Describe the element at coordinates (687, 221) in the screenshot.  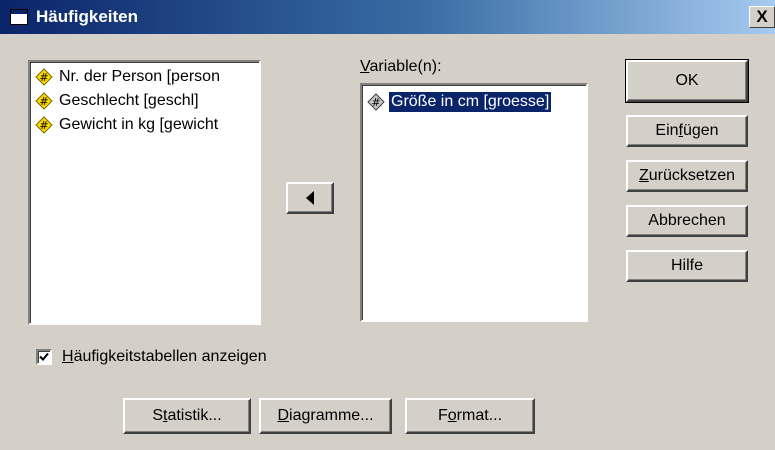
I see `cancel-button: Abbrechen` at that location.